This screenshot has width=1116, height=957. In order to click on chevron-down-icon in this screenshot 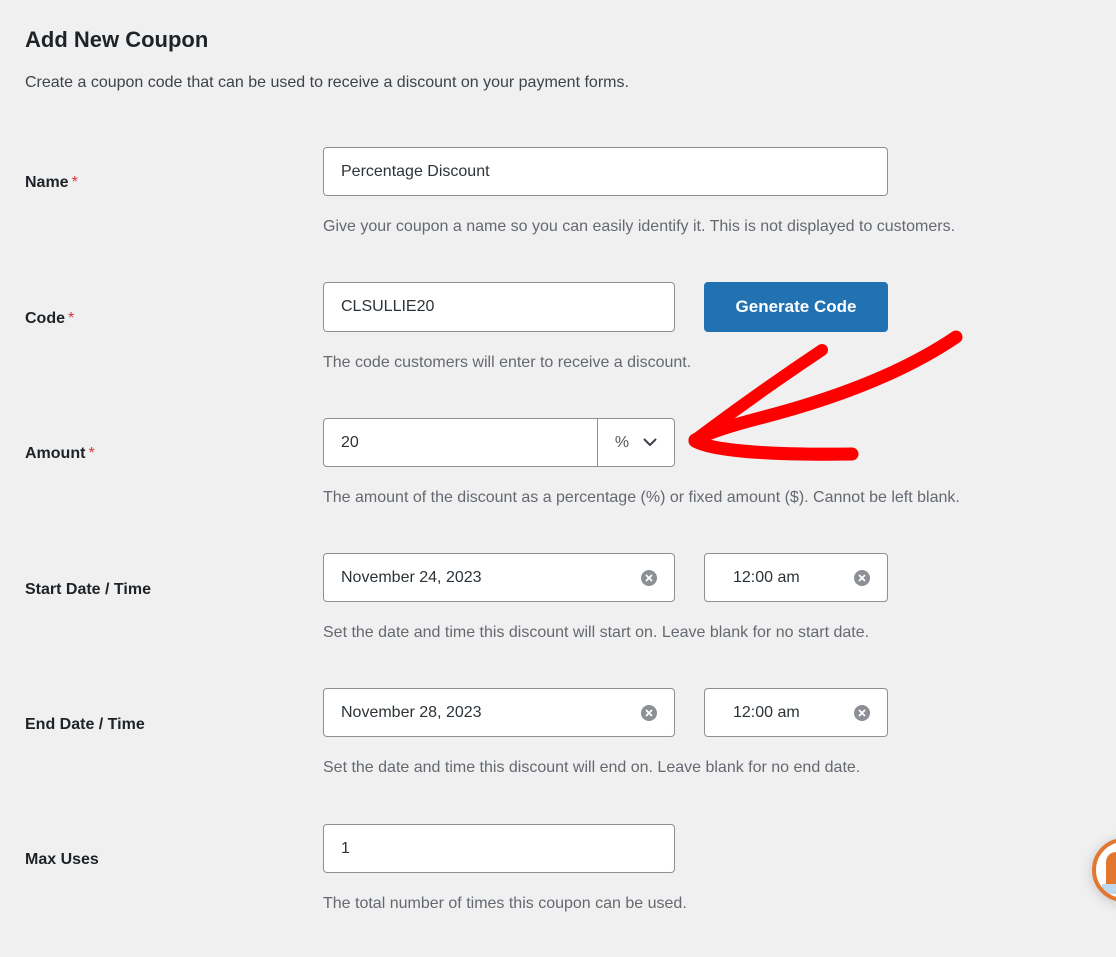, I will do `click(650, 442)`.